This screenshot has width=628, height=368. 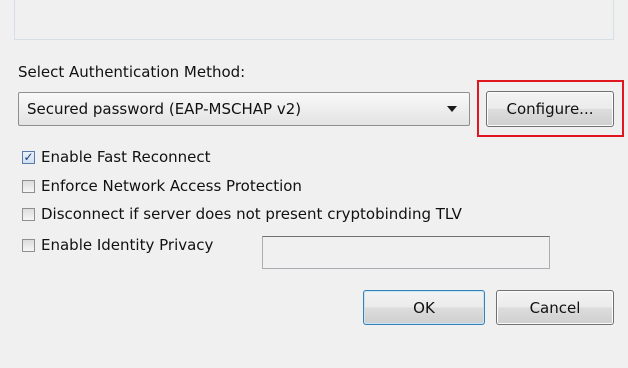 What do you see at coordinates (127, 245) in the screenshot?
I see `identity-privacy-label: Enable Identity Privacy` at bounding box center [127, 245].